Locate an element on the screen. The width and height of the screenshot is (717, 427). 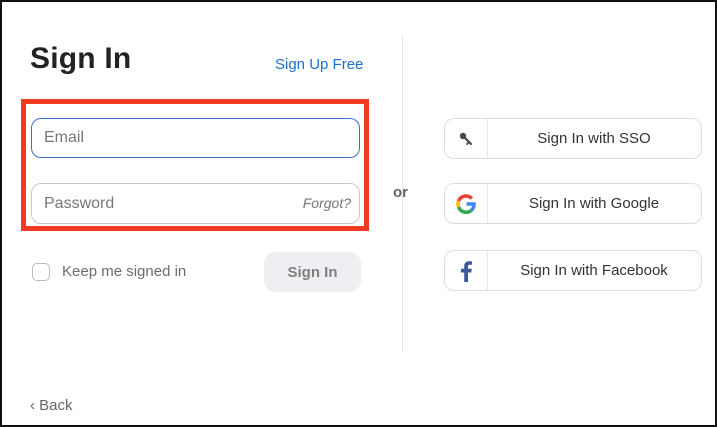
facebook-button-label: Sign In with Facebook is located at coordinates (594, 270).